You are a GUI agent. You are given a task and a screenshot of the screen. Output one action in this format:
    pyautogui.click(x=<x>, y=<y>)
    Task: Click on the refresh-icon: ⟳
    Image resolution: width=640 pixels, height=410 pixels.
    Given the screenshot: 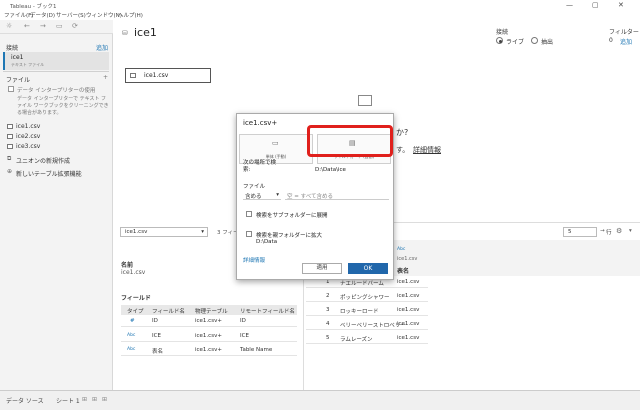 What is the action you would take?
    pyautogui.click(x=75, y=26)
    